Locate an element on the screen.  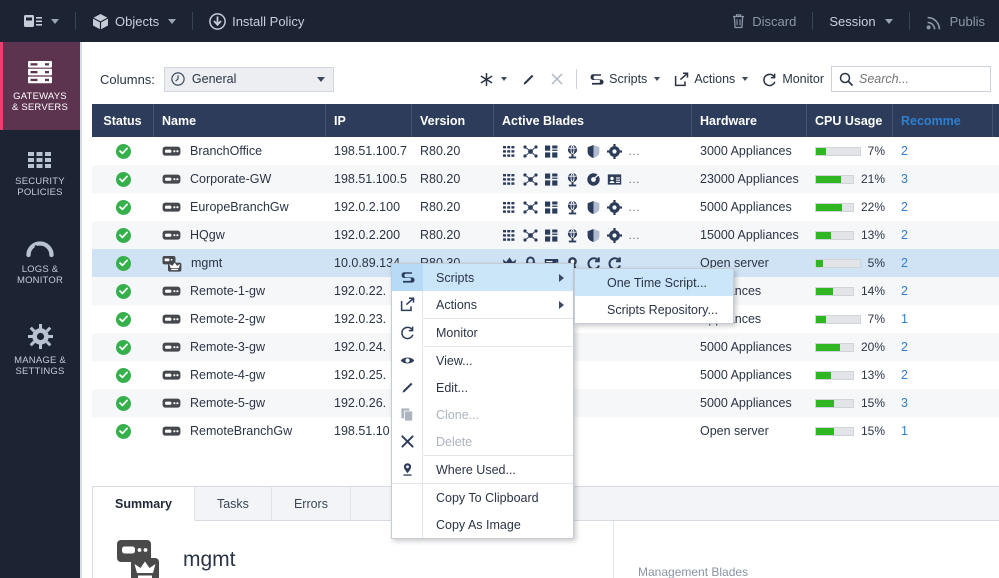
sidebar-item-label: GATEWAYS & SERVERS is located at coordinates (39, 102).